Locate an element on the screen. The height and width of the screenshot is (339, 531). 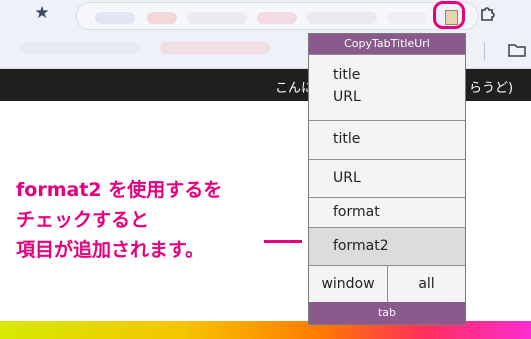
menu-item-format2: format2 is located at coordinates (387, 246).